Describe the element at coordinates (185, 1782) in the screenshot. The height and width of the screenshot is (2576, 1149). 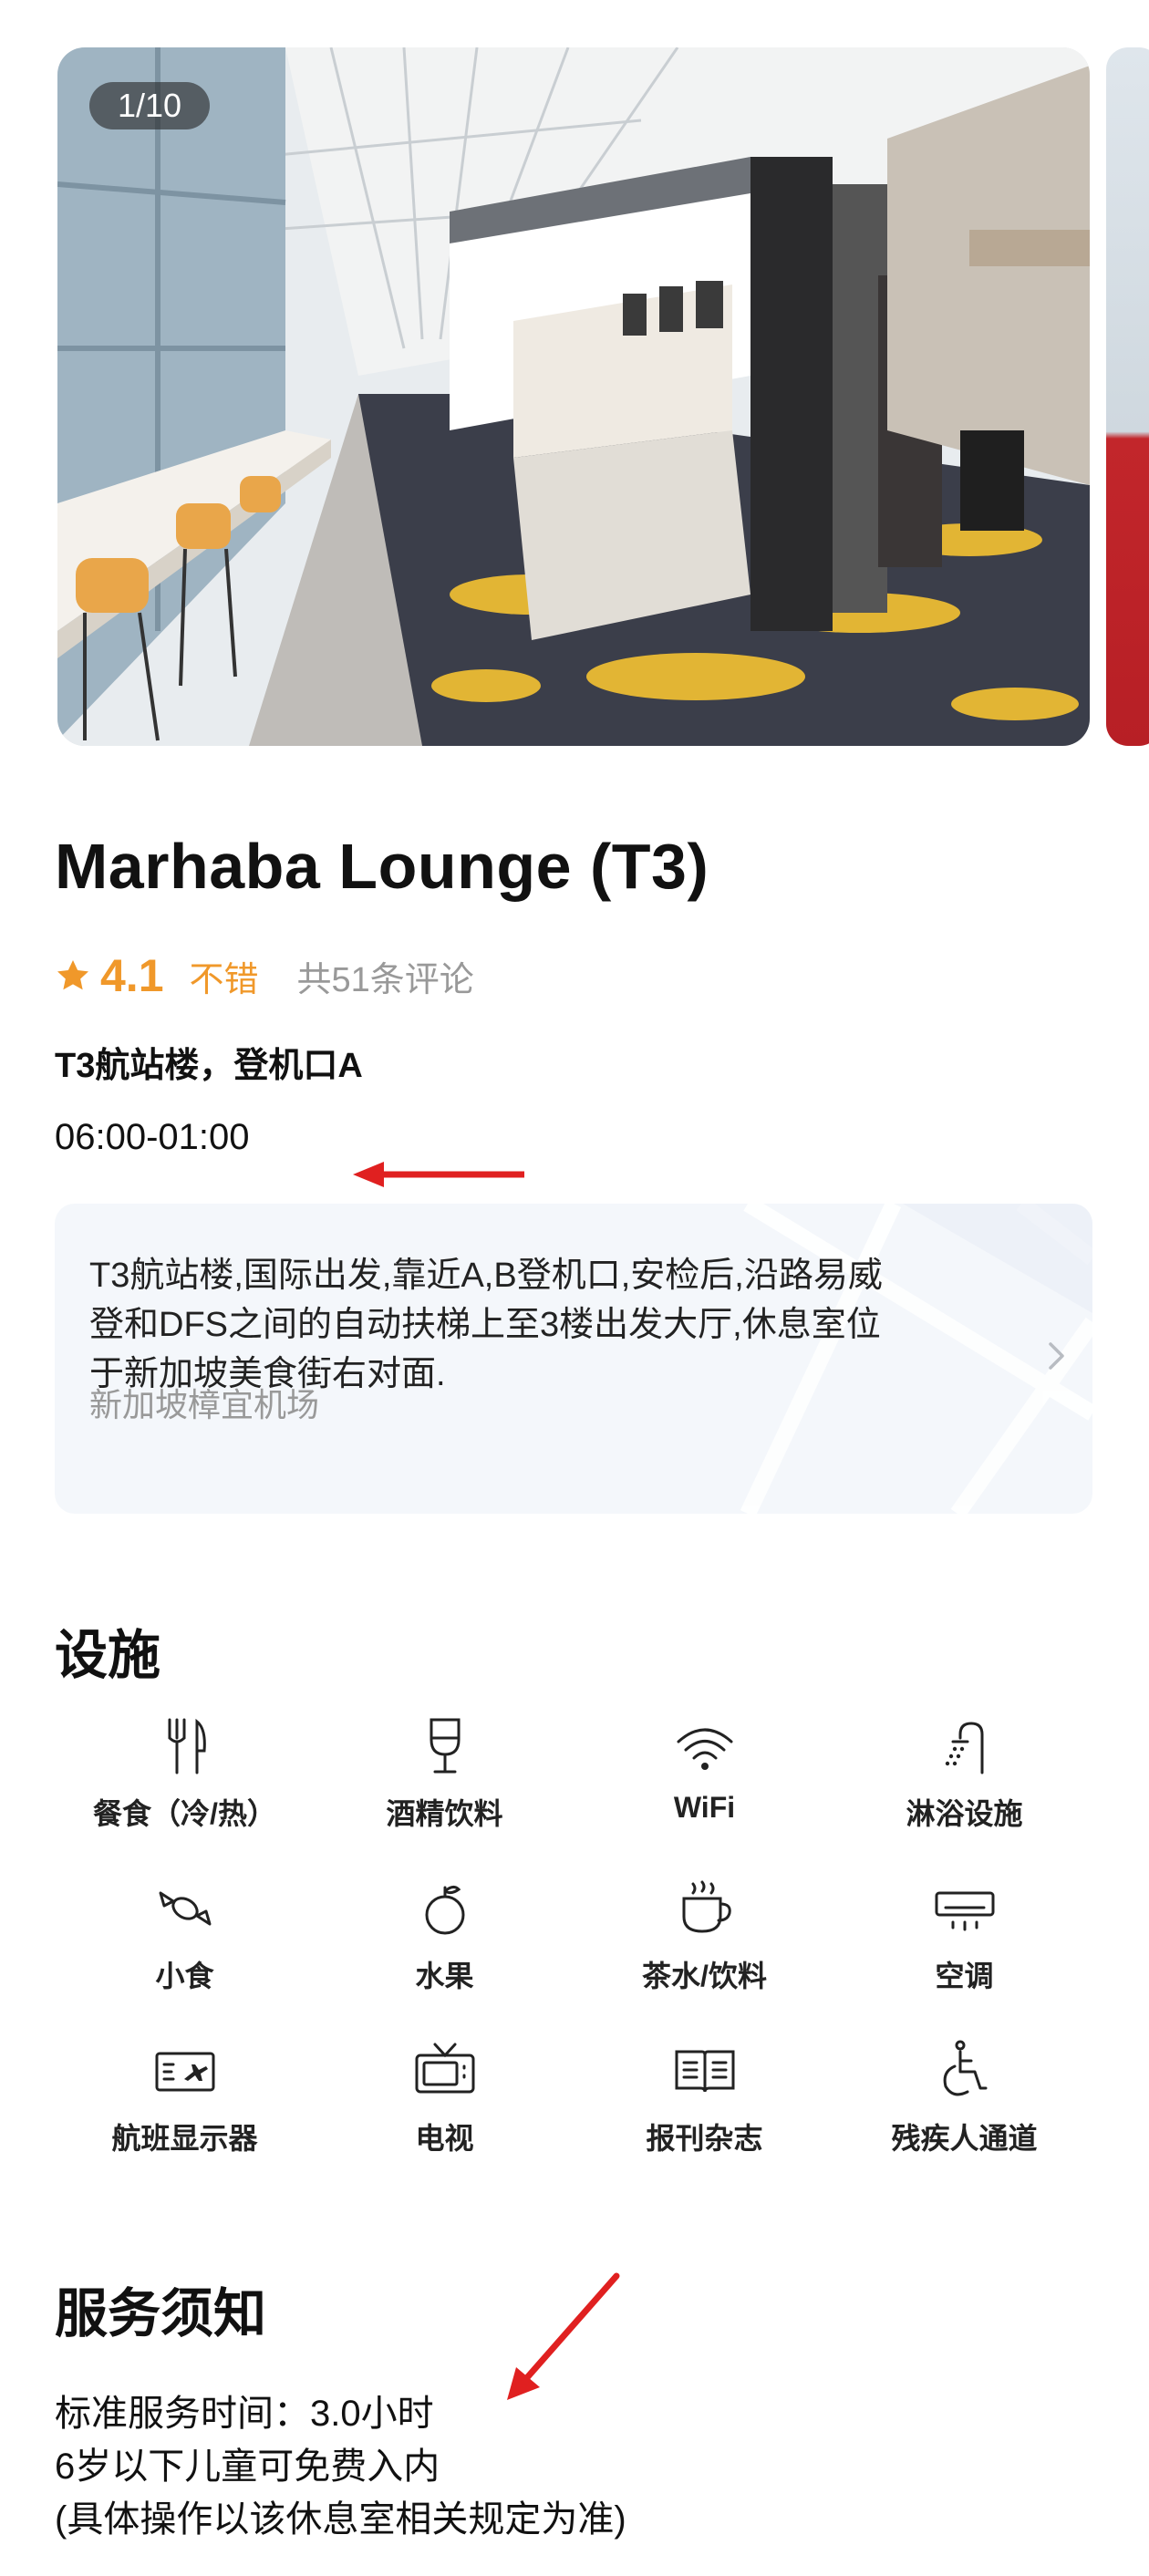
I see `facility-meals: 餐食（冷/热）` at that location.